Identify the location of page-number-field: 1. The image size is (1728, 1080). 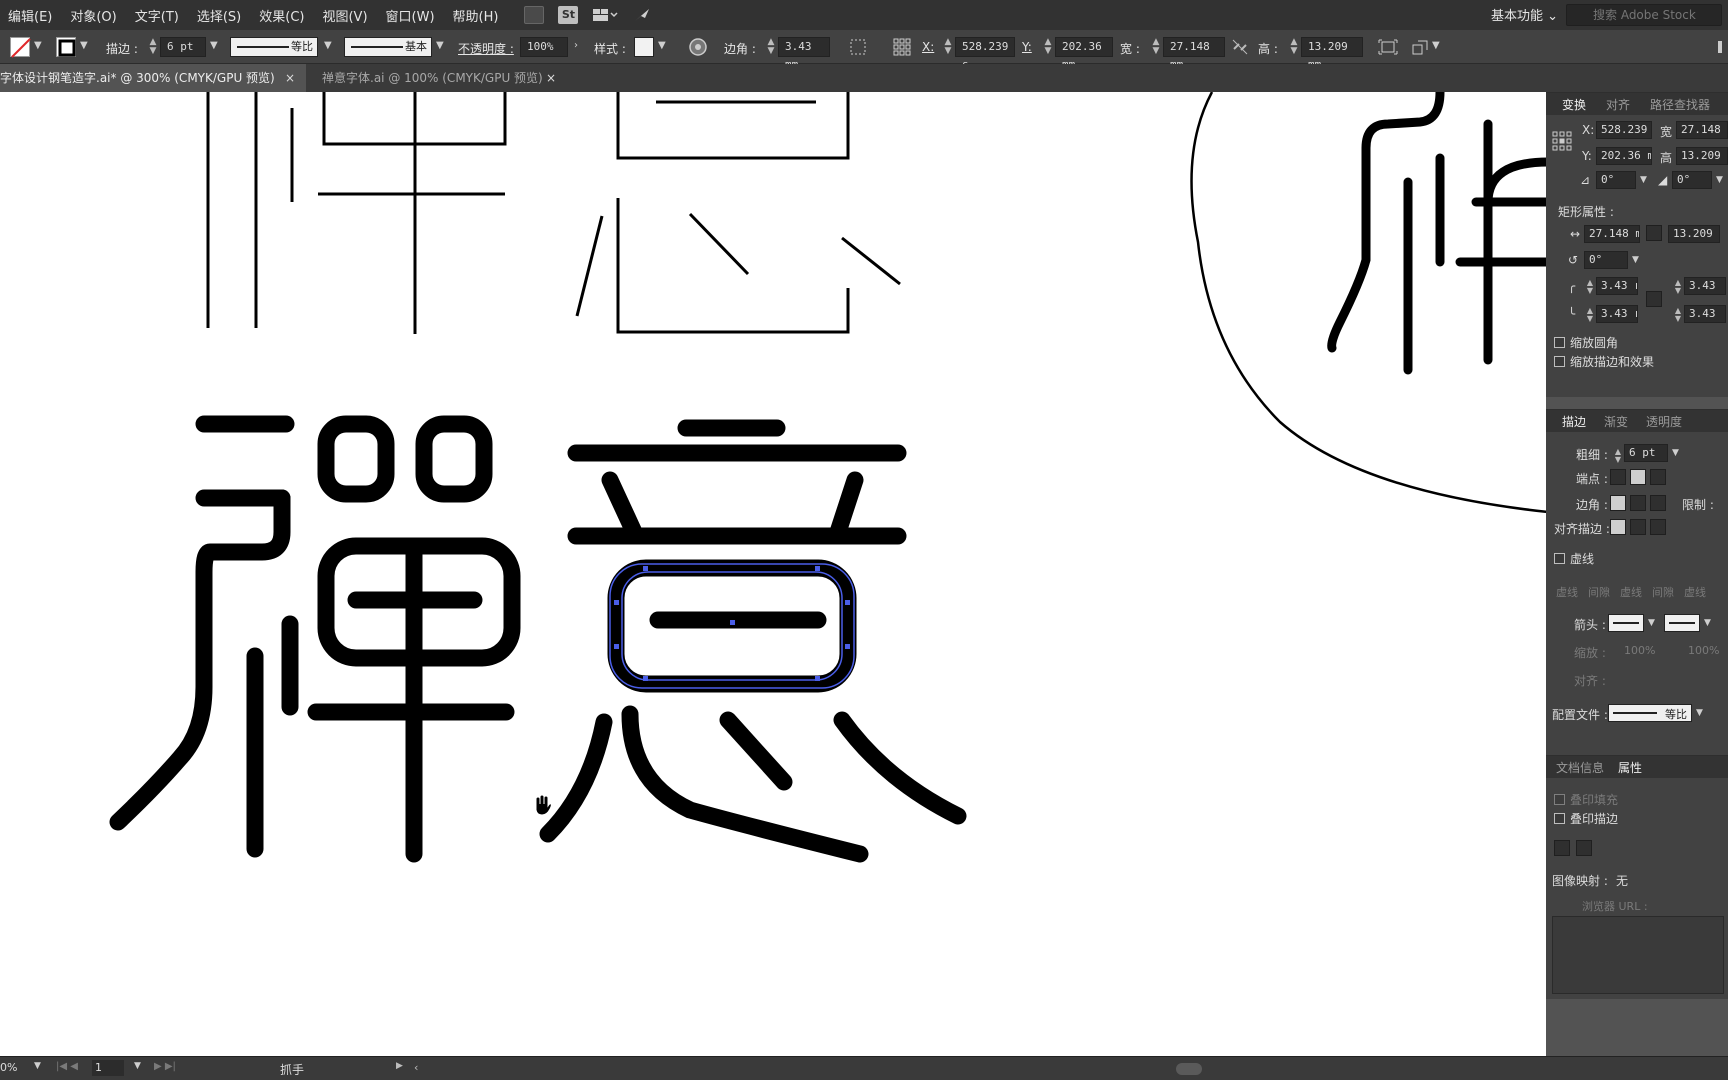
(108, 1068).